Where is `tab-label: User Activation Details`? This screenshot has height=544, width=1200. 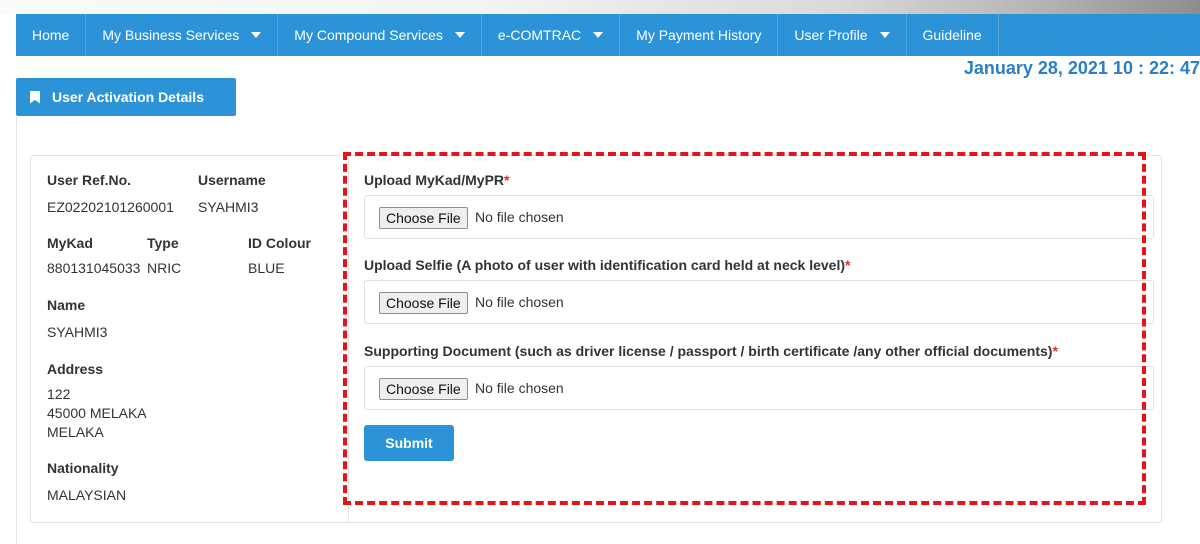
tab-label: User Activation Details is located at coordinates (128, 97).